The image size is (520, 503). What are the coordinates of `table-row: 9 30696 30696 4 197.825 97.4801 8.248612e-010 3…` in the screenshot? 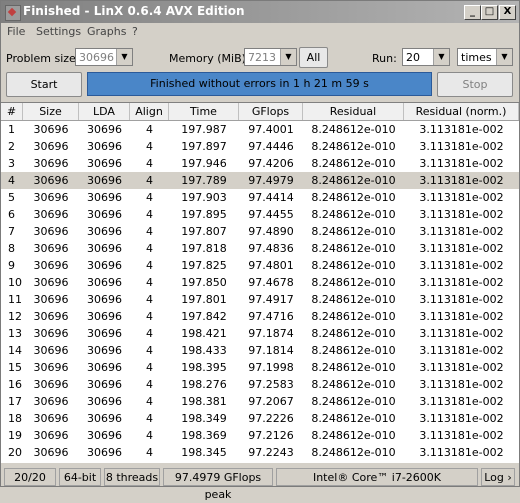 It's located at (260, 265).